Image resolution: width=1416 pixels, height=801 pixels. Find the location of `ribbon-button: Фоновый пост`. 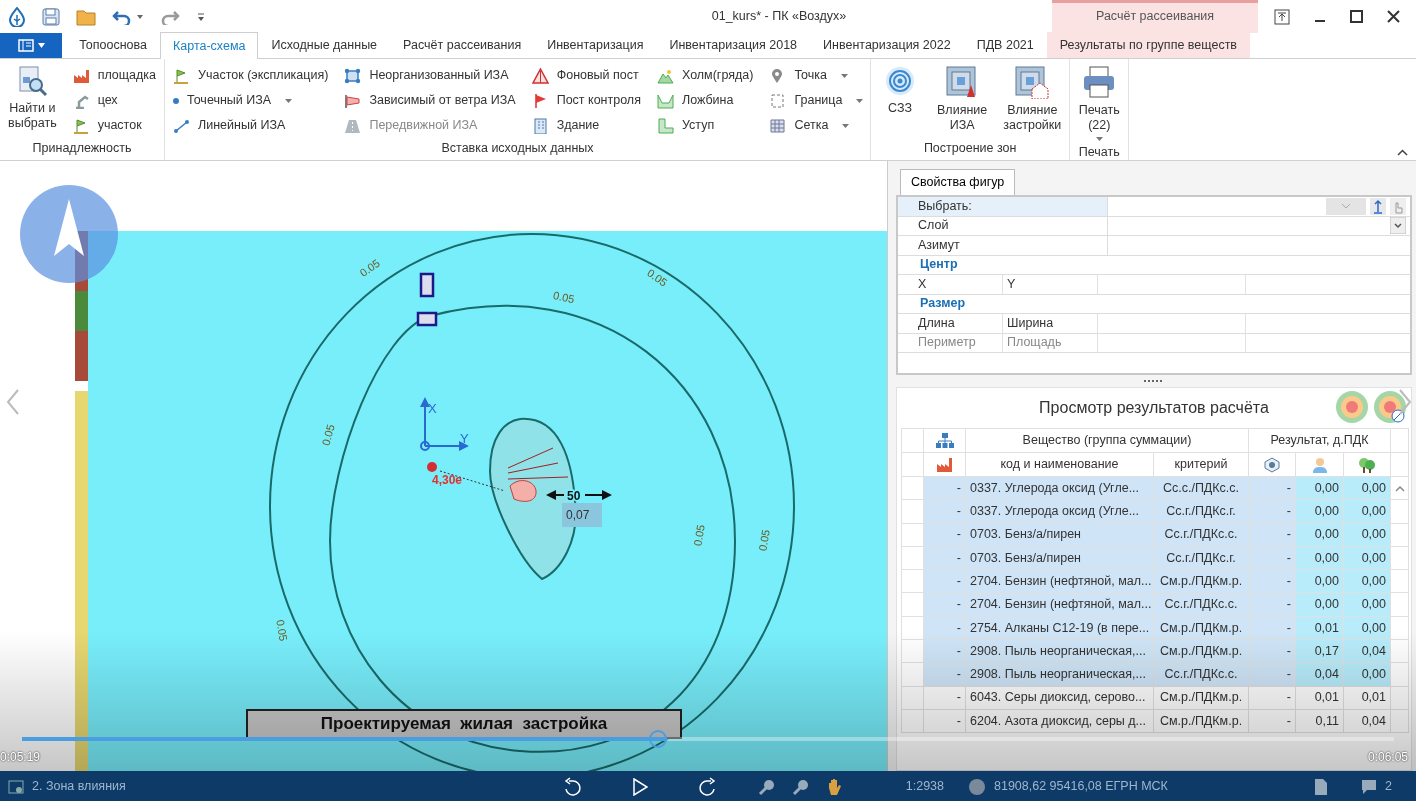

ribbon-button: Фоновый пост is located at coordinates (586, 75).